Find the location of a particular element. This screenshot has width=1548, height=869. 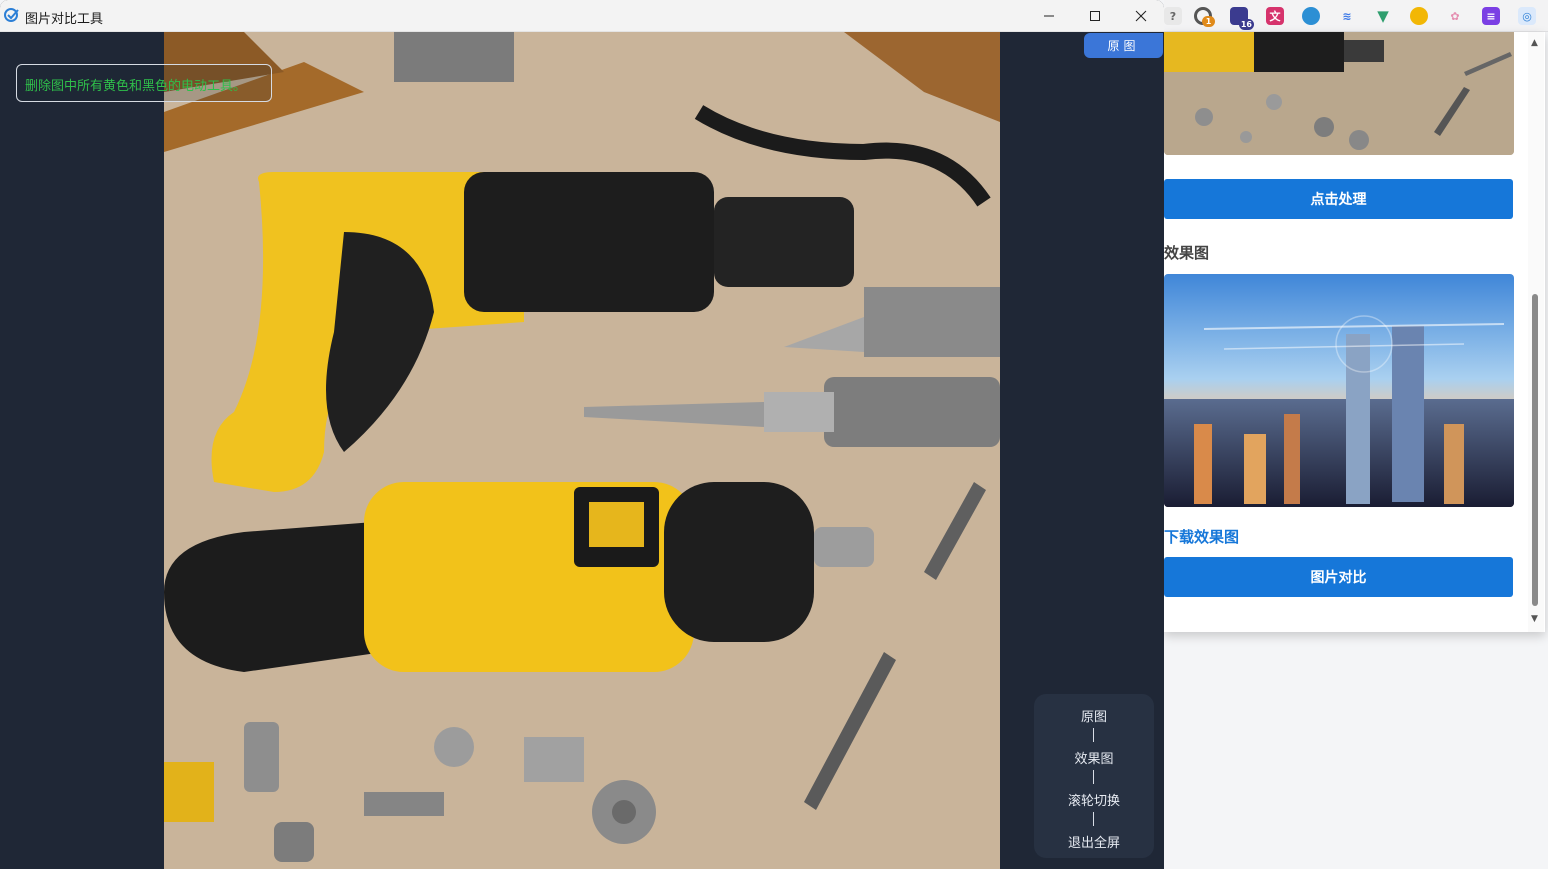

bee-extension-icon is located at coordinates (1419, 16).